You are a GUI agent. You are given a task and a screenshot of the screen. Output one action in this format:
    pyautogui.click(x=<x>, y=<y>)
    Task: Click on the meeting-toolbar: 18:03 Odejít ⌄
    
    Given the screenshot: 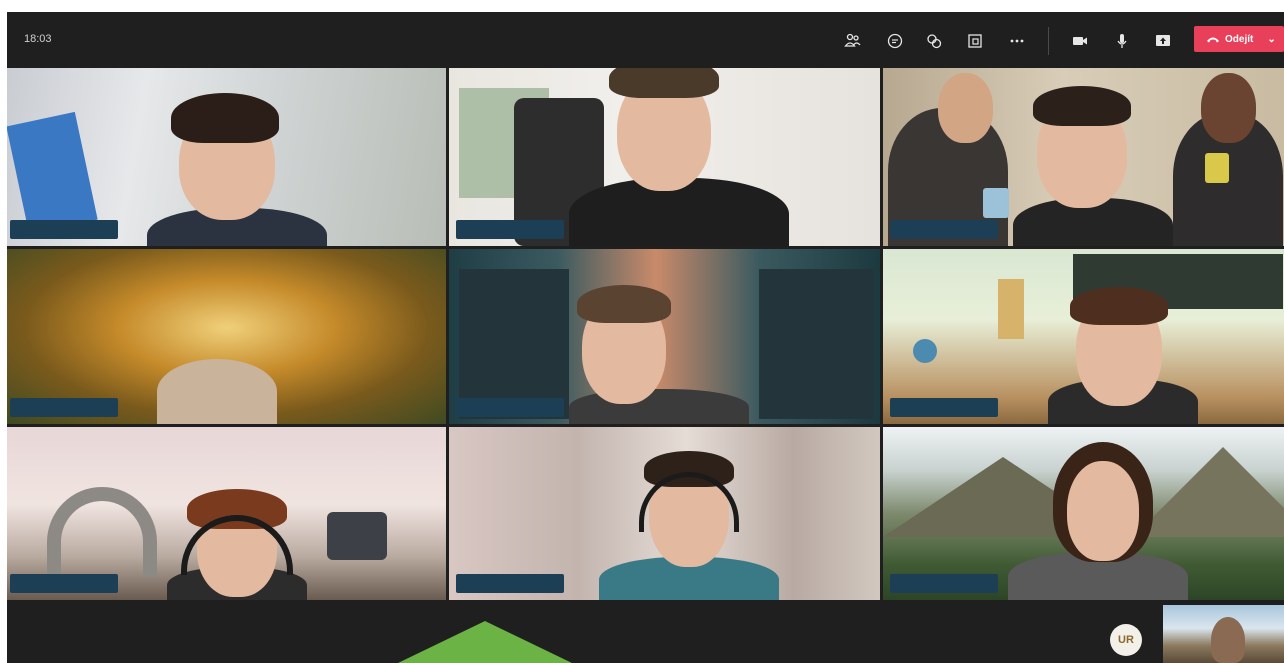 What is the action you would take?
    pyautogui.click(x=645, y=40)
    